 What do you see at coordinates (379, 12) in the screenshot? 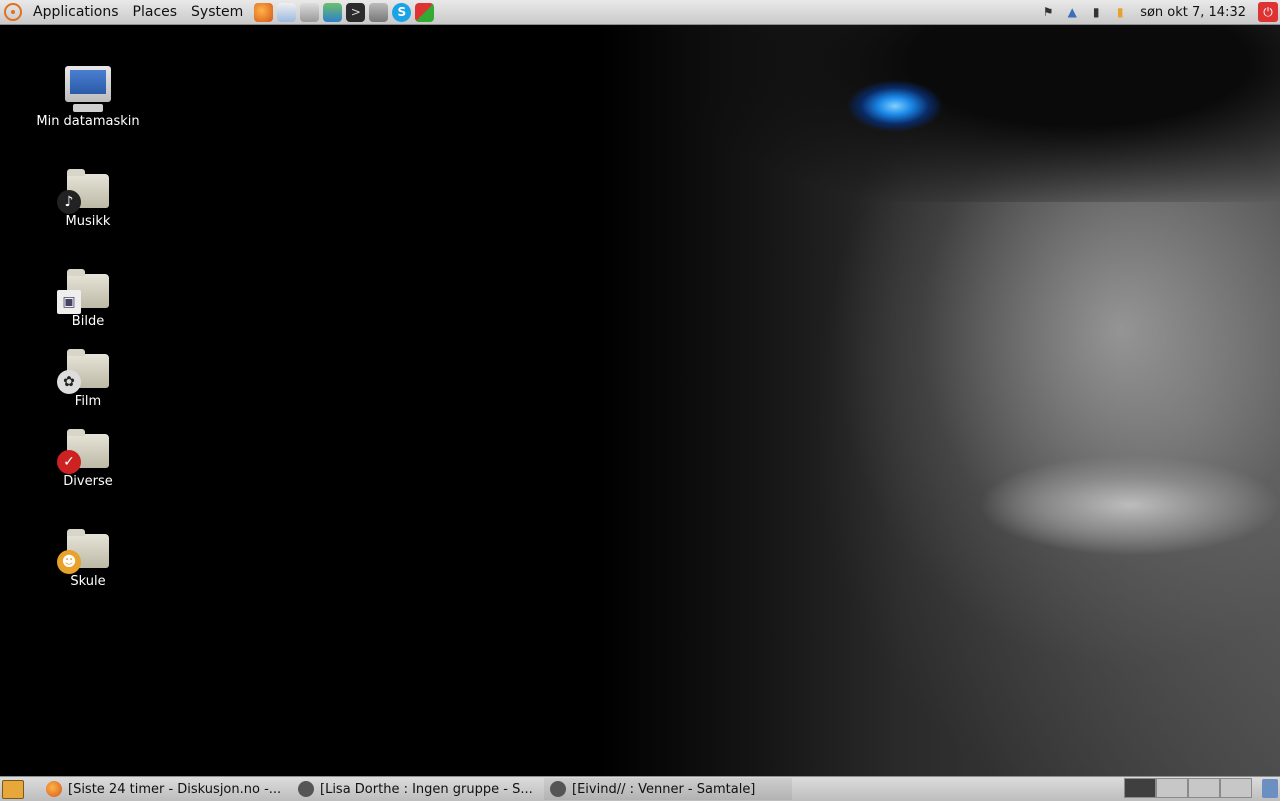
I see `calculator-icon` at bounding box center [379, 12].